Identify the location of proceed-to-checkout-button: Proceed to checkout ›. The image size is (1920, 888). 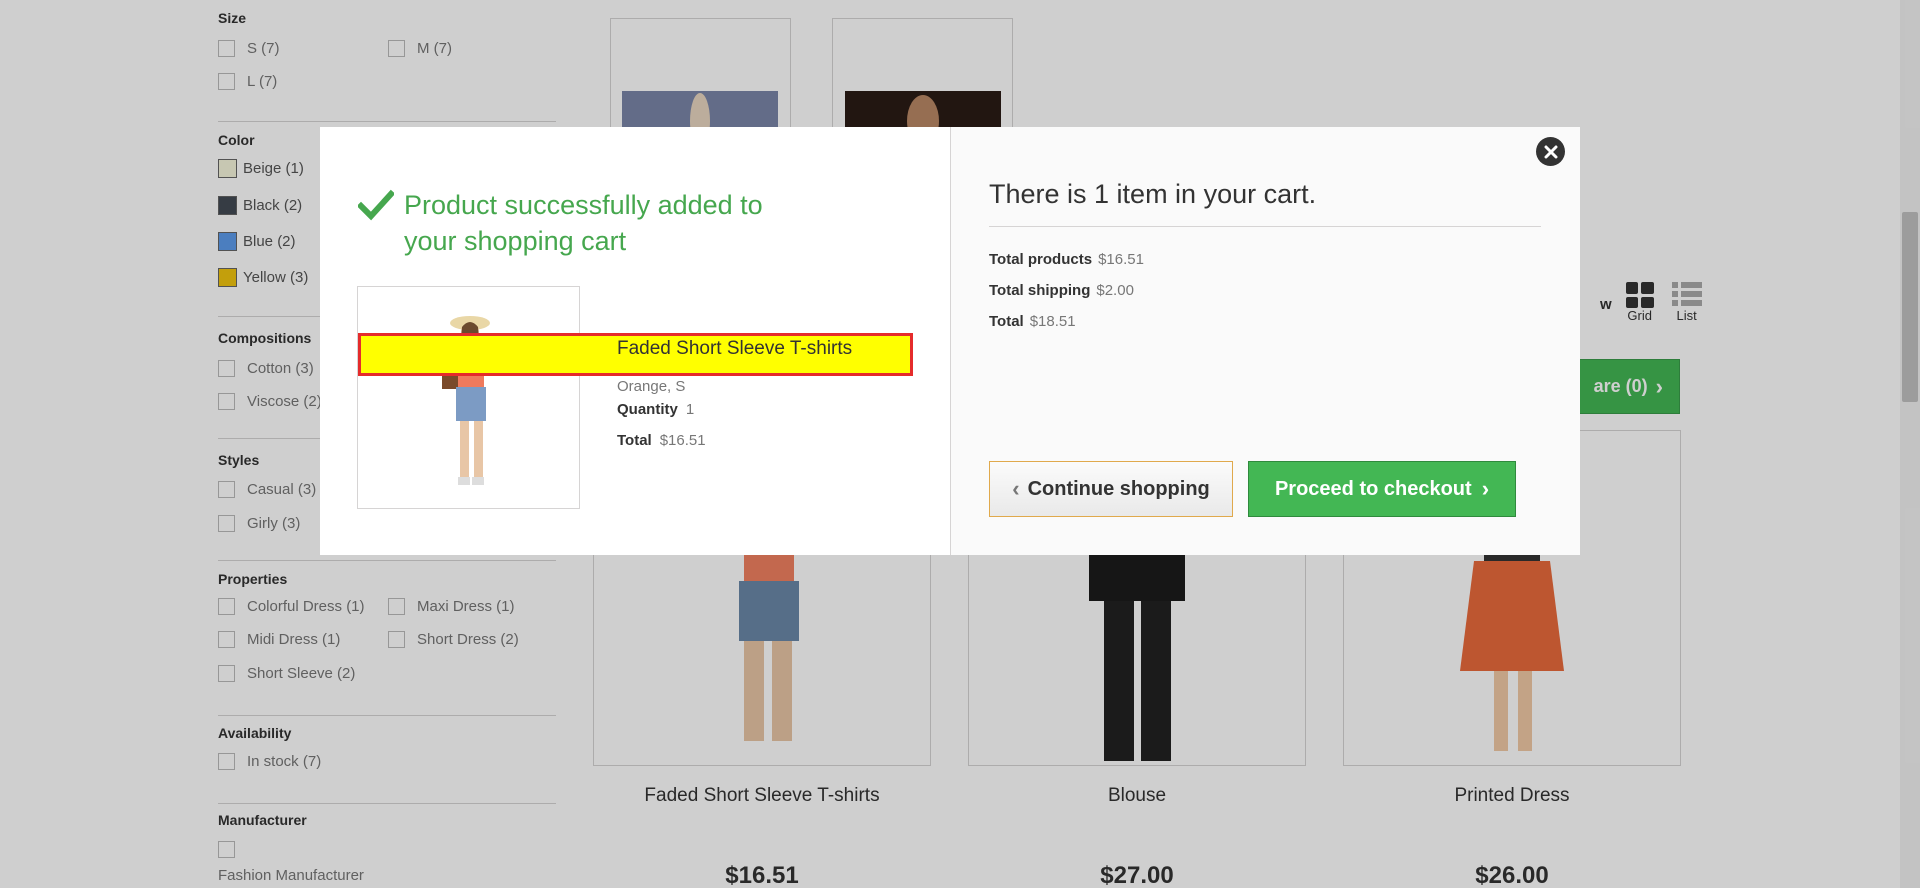
(1382, 489).